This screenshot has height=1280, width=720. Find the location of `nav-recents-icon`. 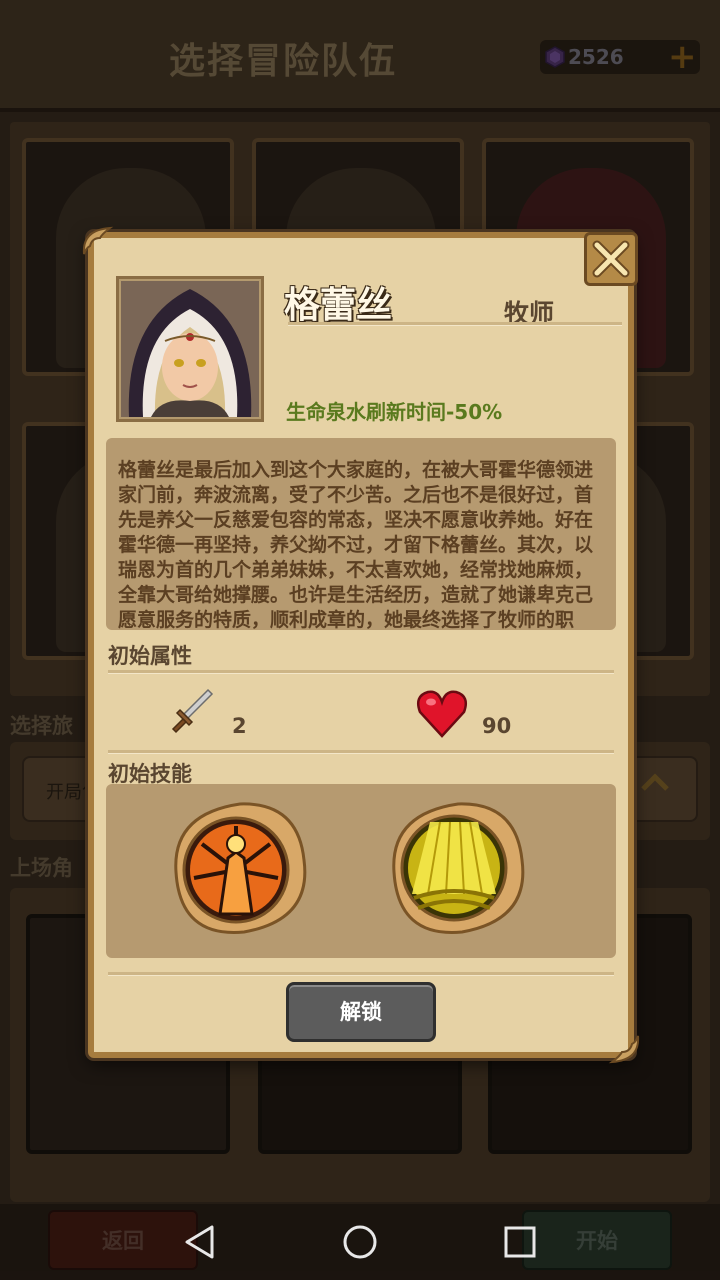

nav-recents-icon is located at coordinates (520, 1242).